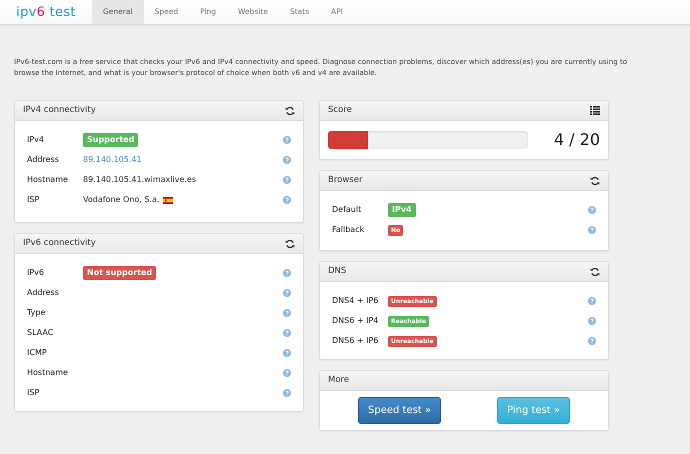 The height and width of the screenshot is (454, 690). What do you see at coordinates (595, 110) in the screenshot?
I see `list-icon` at bounding box center [595, 110].